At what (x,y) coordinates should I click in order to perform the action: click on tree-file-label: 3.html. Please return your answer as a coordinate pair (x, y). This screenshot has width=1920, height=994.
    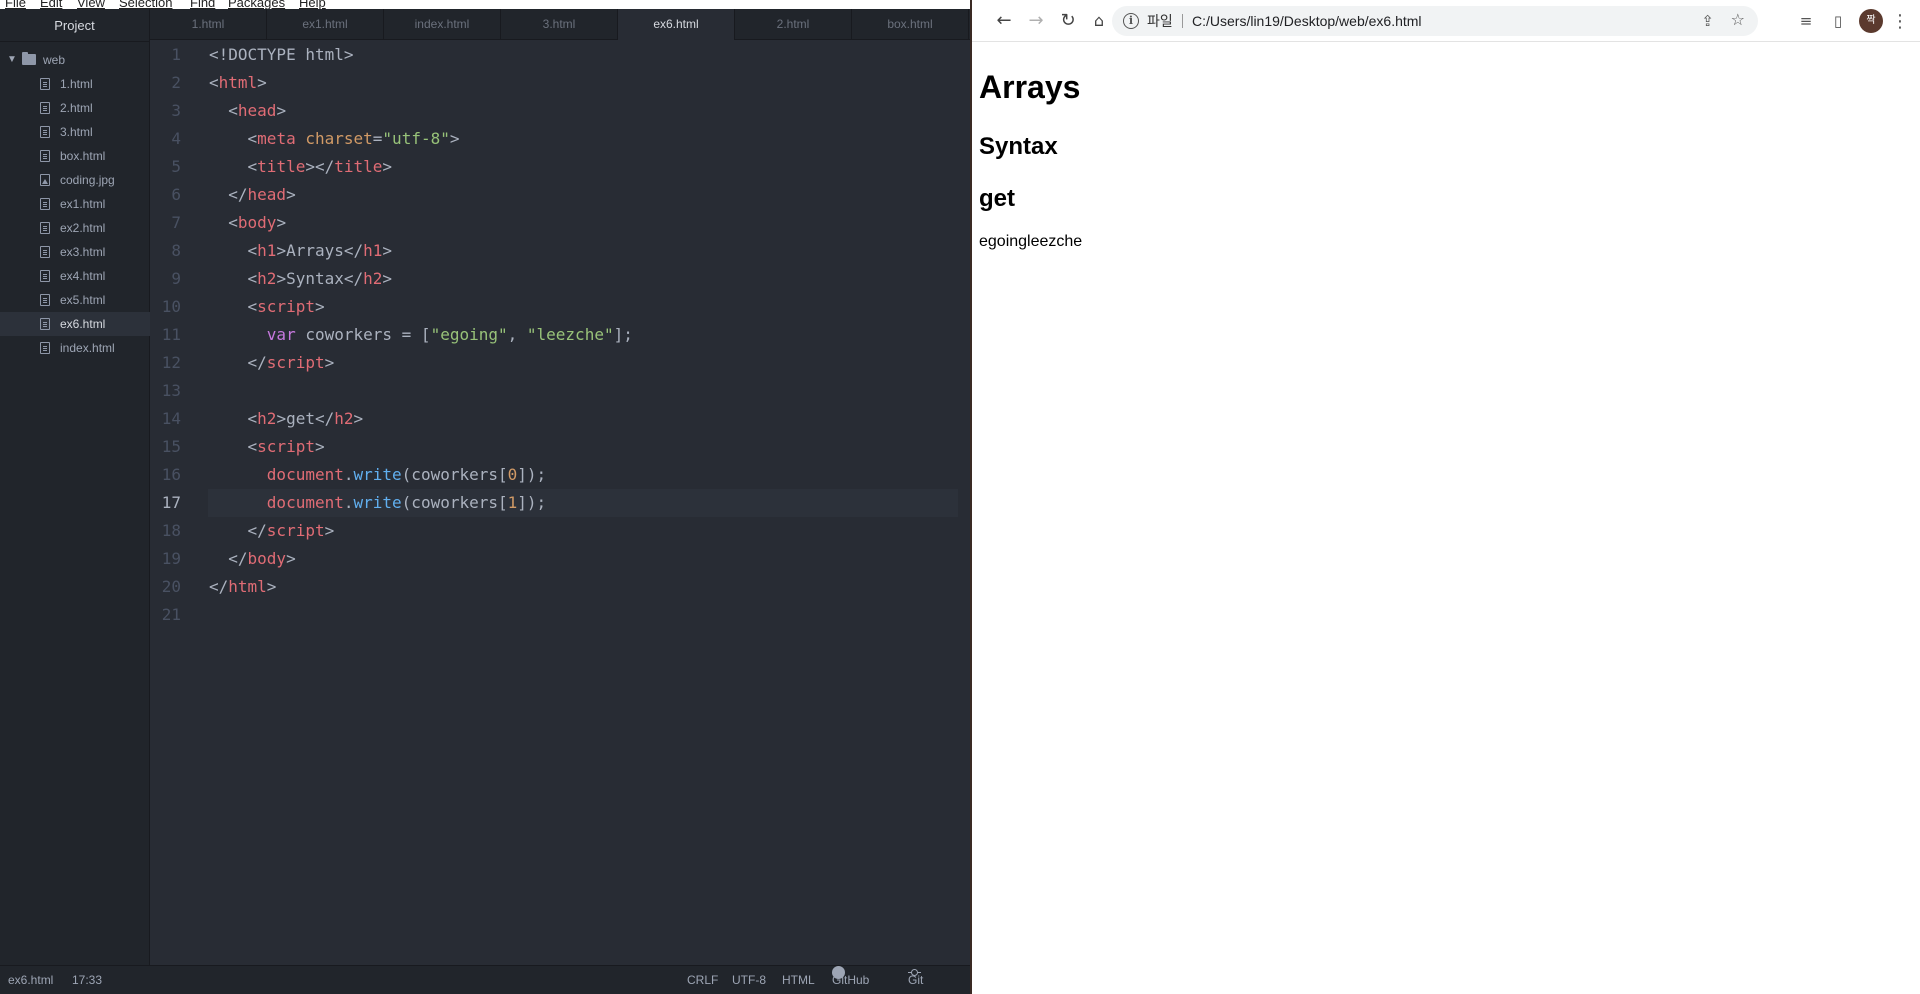
    Looking at the image, I should click on (76, 132).